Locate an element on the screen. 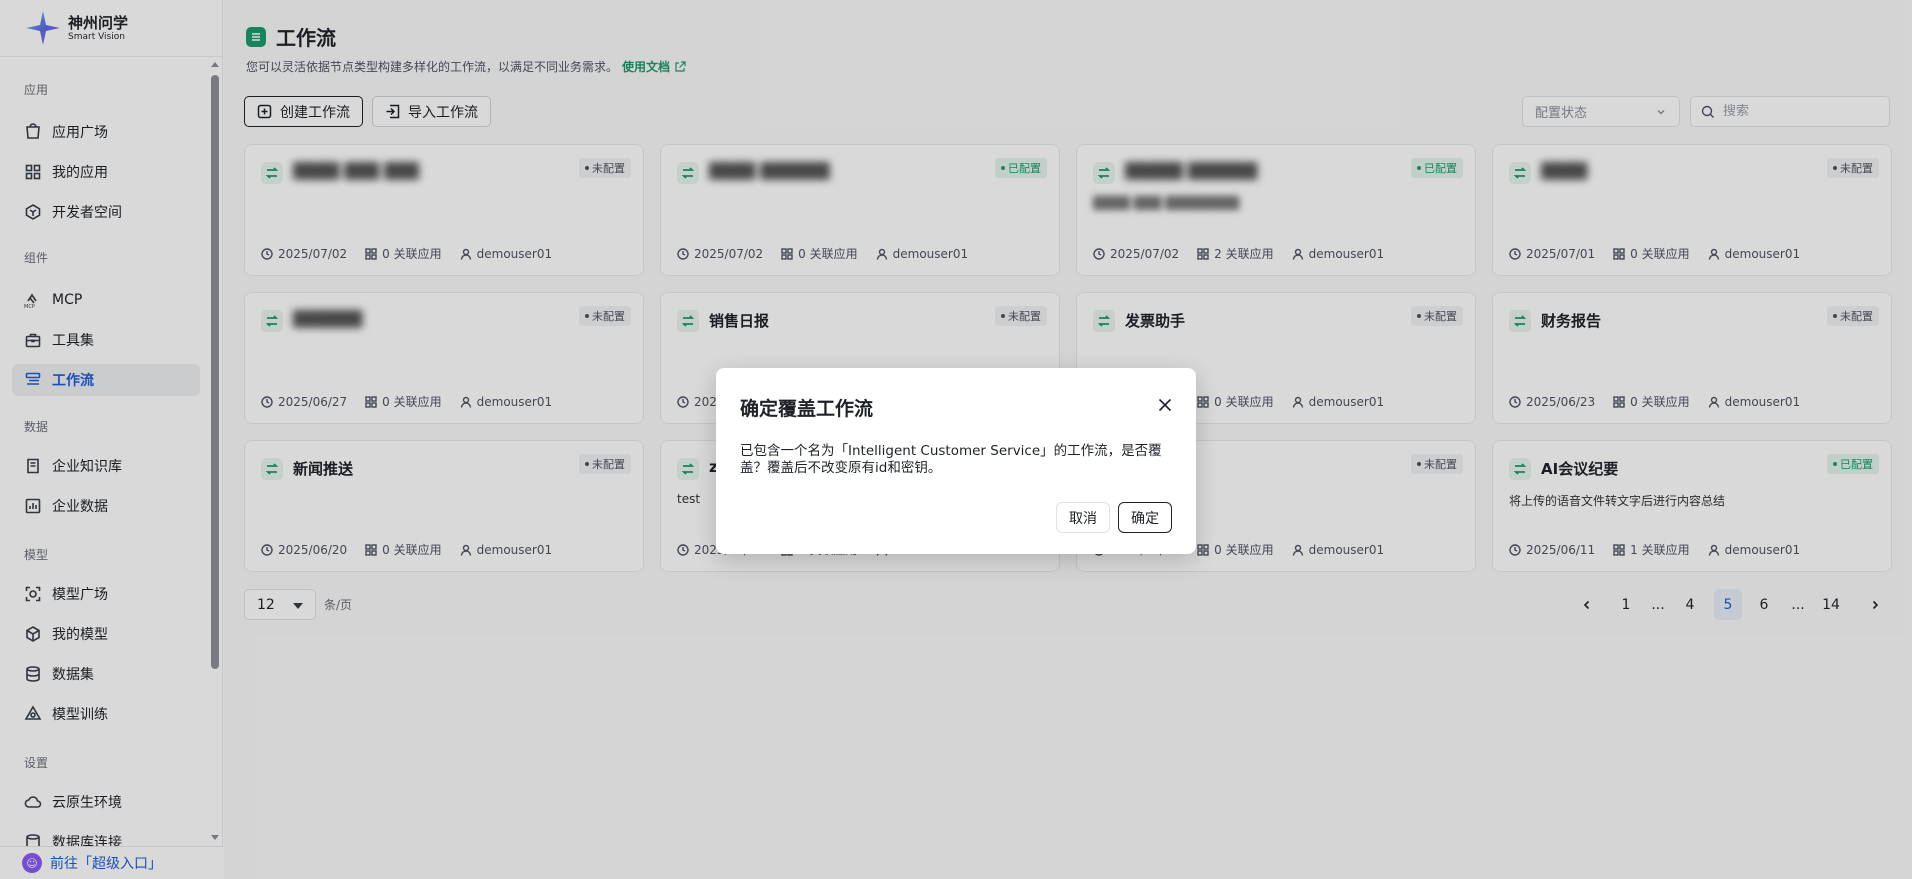 This screenshot has height=879, width=1912. dialog-title: 确定覆盖工作流 is located at coordinates (807, 409).